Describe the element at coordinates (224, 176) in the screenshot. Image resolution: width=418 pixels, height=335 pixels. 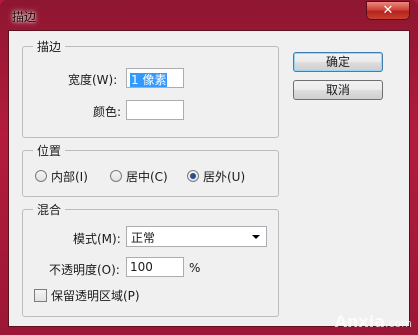
I see `radio-outside-label: 居外(U)` at that location.